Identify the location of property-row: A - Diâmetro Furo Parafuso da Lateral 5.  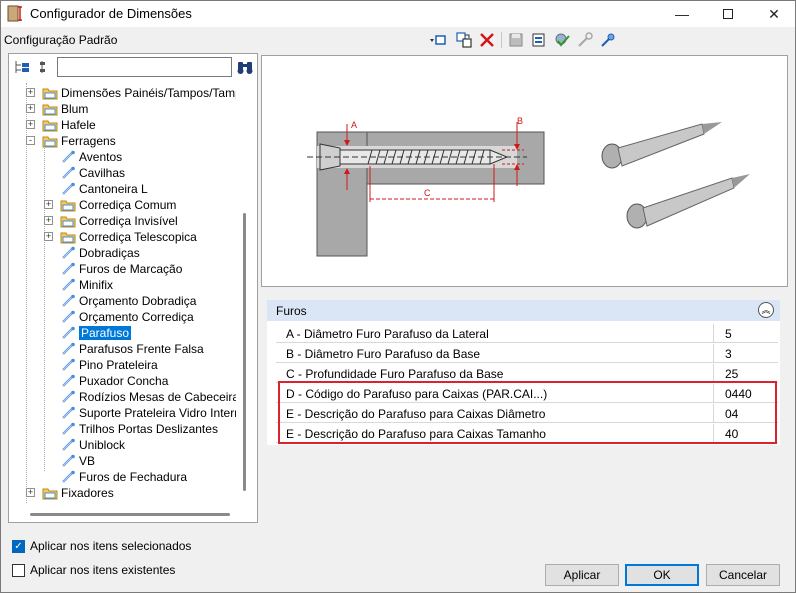
(527, 333).